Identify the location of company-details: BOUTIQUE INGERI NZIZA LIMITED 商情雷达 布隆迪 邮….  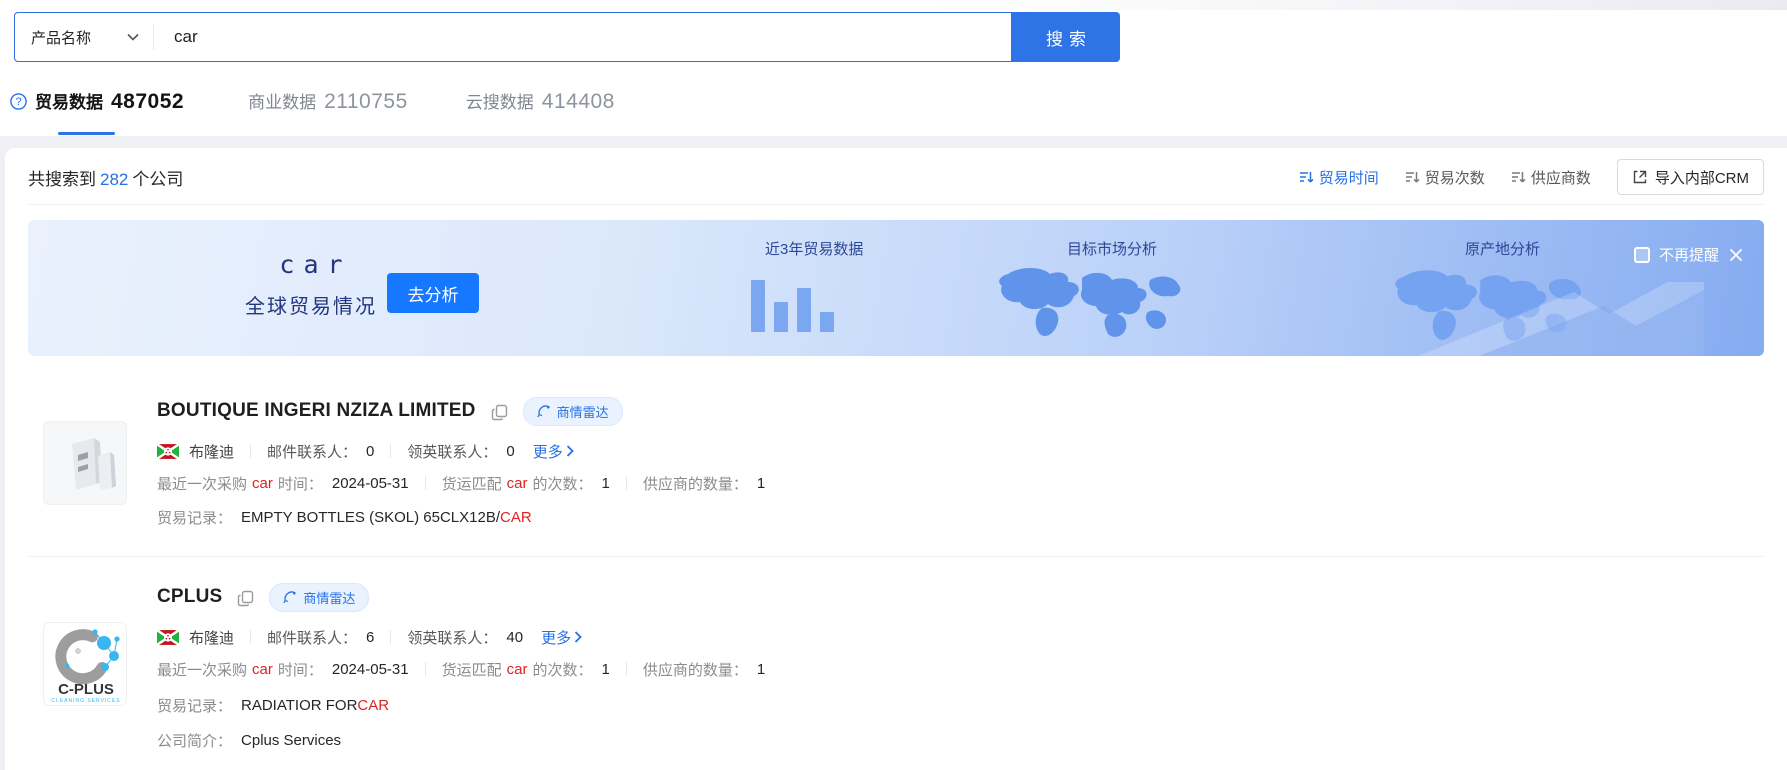
(461, 461).